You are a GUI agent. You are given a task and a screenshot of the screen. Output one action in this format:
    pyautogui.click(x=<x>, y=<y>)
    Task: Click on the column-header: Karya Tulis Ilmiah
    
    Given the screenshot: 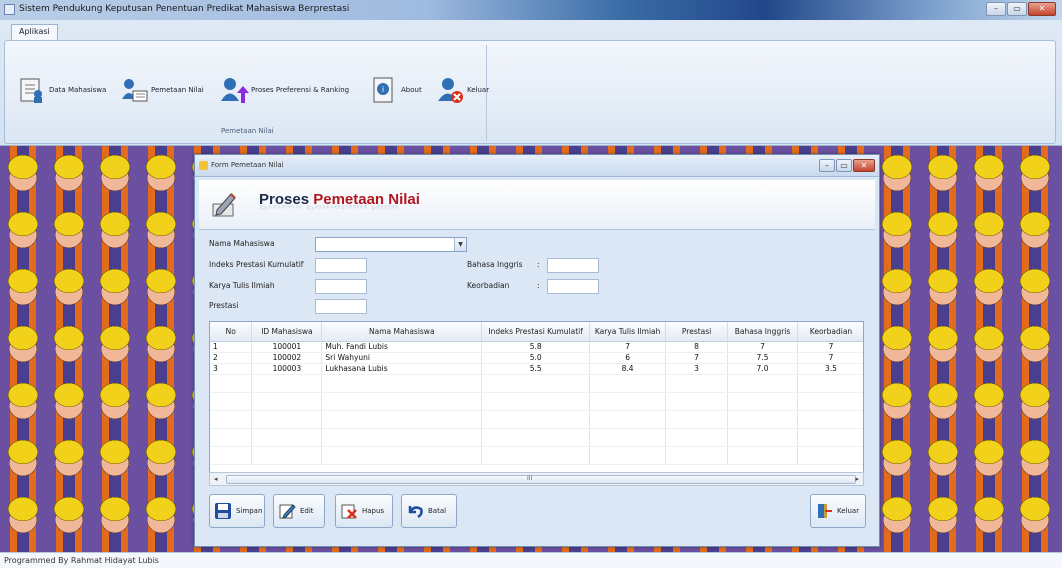 What is the action you would take?
    pyautogui.click(x=628, y=332)
    